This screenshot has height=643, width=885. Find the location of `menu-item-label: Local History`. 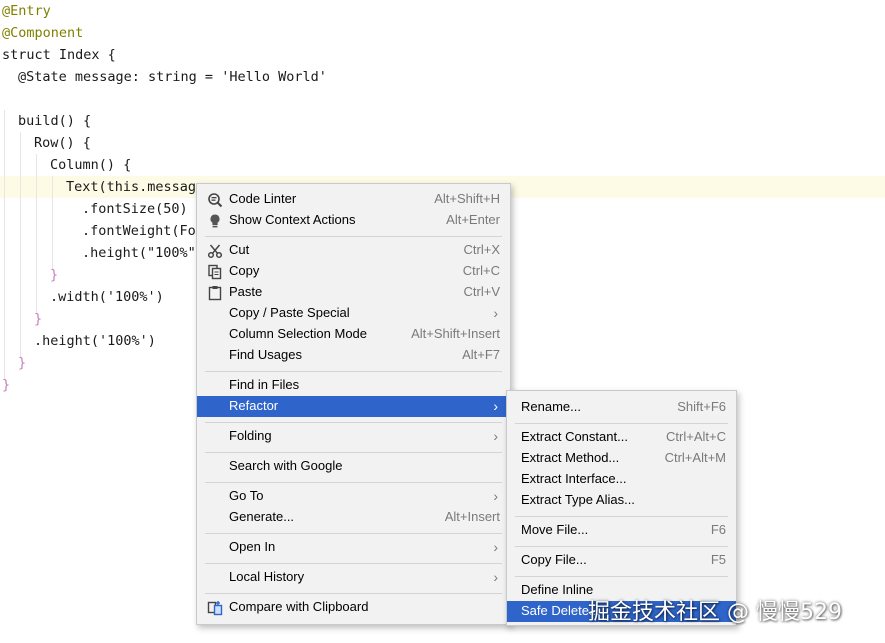

menu-item-label: Local History is located at coordinates (267, 576).